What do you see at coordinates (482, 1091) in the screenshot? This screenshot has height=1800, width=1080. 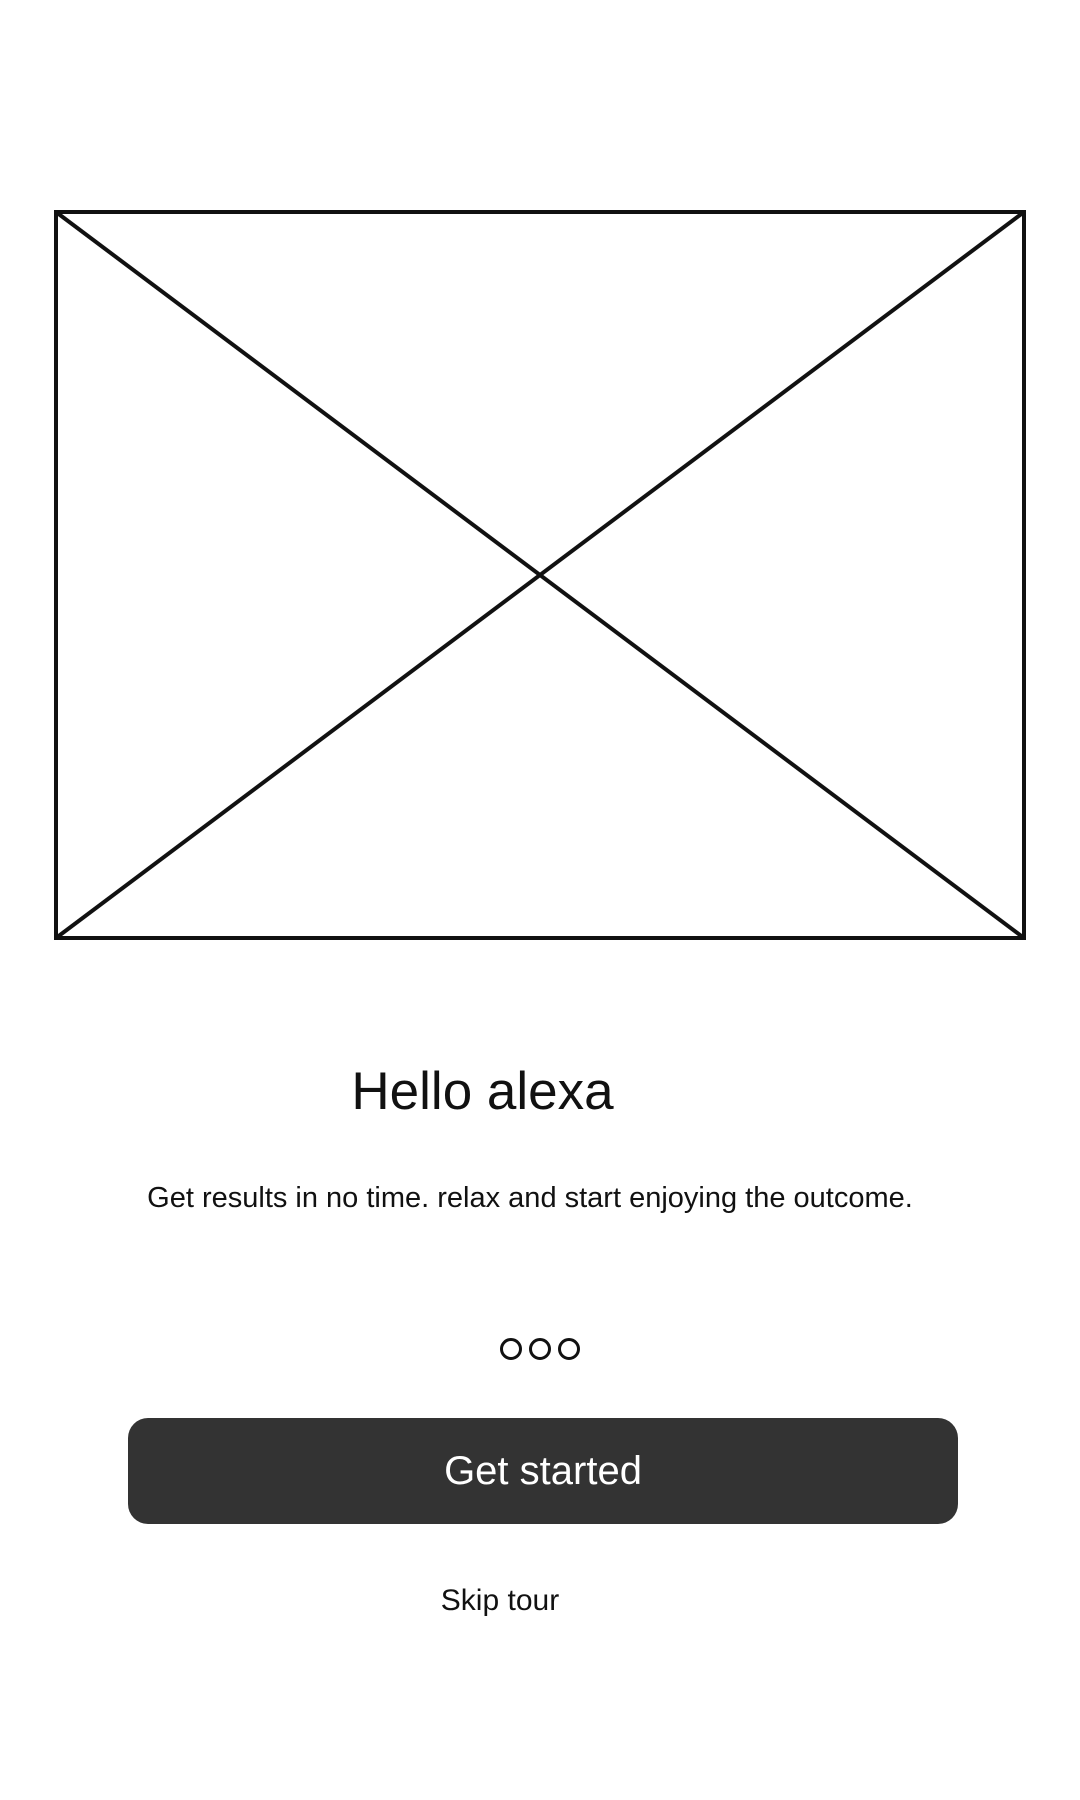 I see `page-title: Hello alexa` at bounding box center [482, 1091].